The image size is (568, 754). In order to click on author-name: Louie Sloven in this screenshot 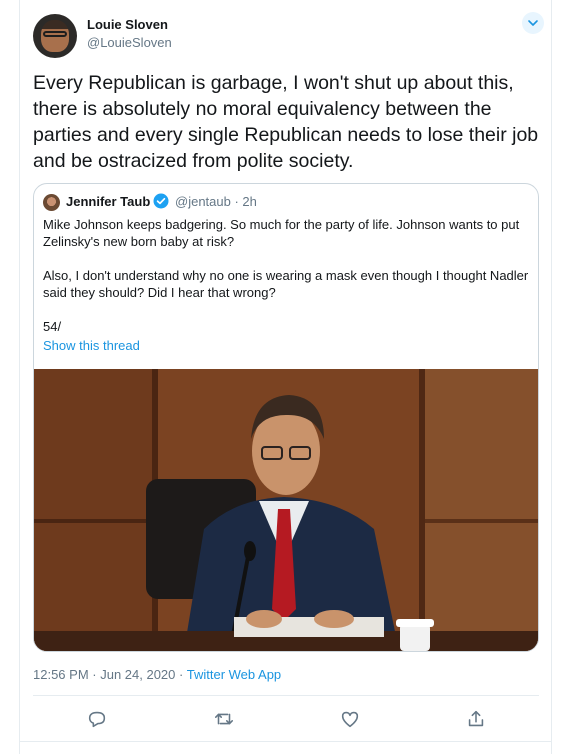, I will do `click(127, 24)`.